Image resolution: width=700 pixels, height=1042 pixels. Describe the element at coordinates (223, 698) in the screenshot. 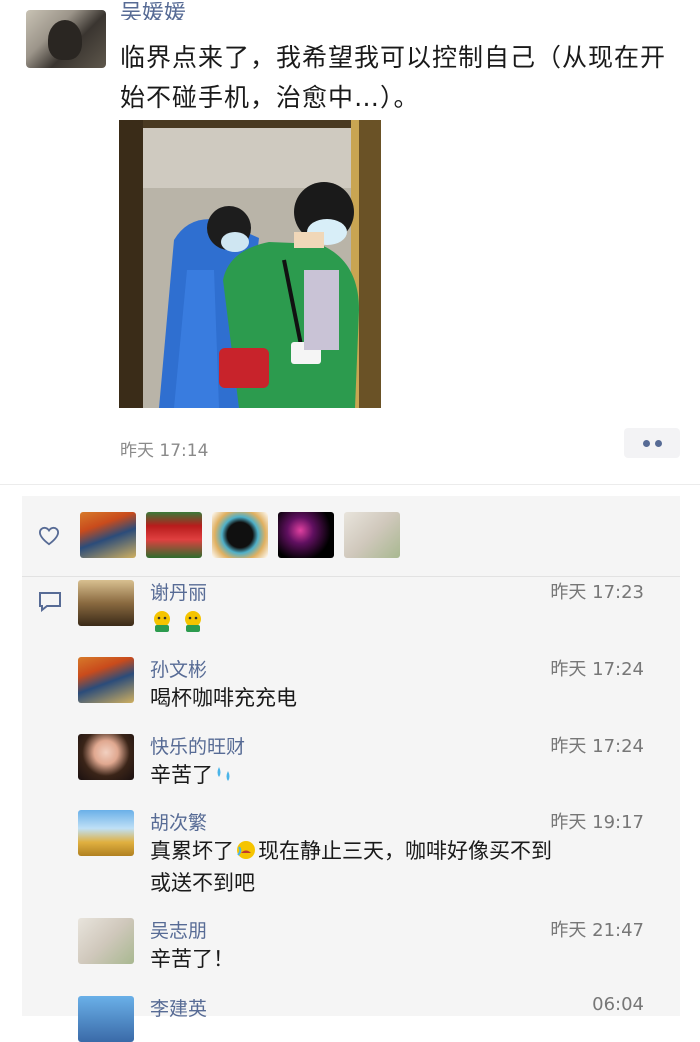

I see `comment-text: 喝杯咖啡充充电` at that location.